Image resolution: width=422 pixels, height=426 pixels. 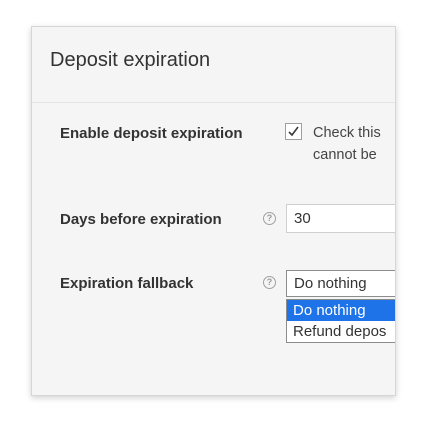 I want to click on fallback-help-icon: ?, so click(x=269, y=282).